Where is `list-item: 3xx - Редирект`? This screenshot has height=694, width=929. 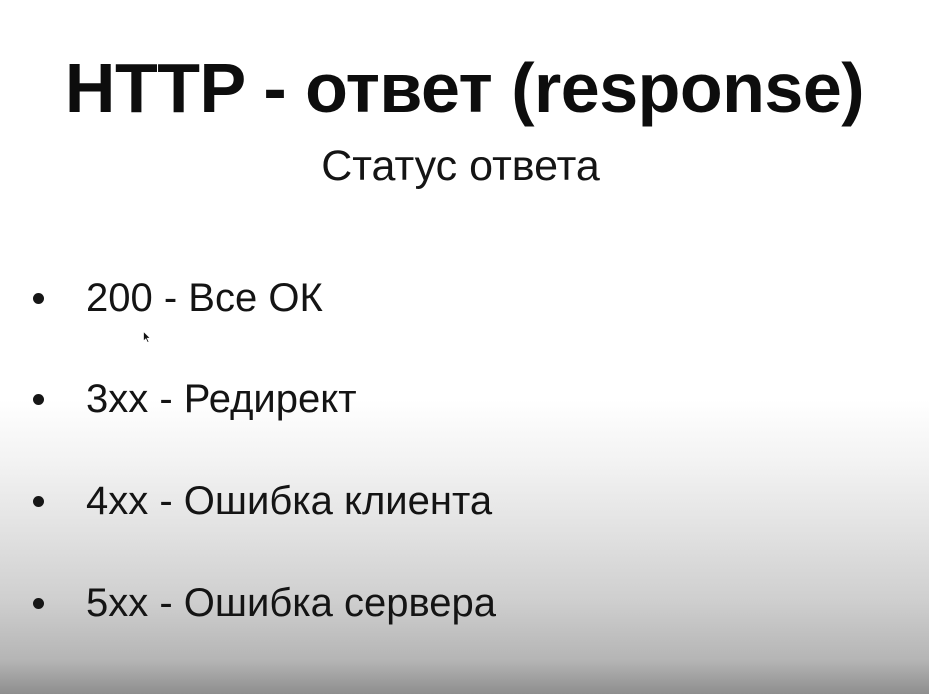
list-item: 3xx - Редирект is located at coordinates (195, 399).